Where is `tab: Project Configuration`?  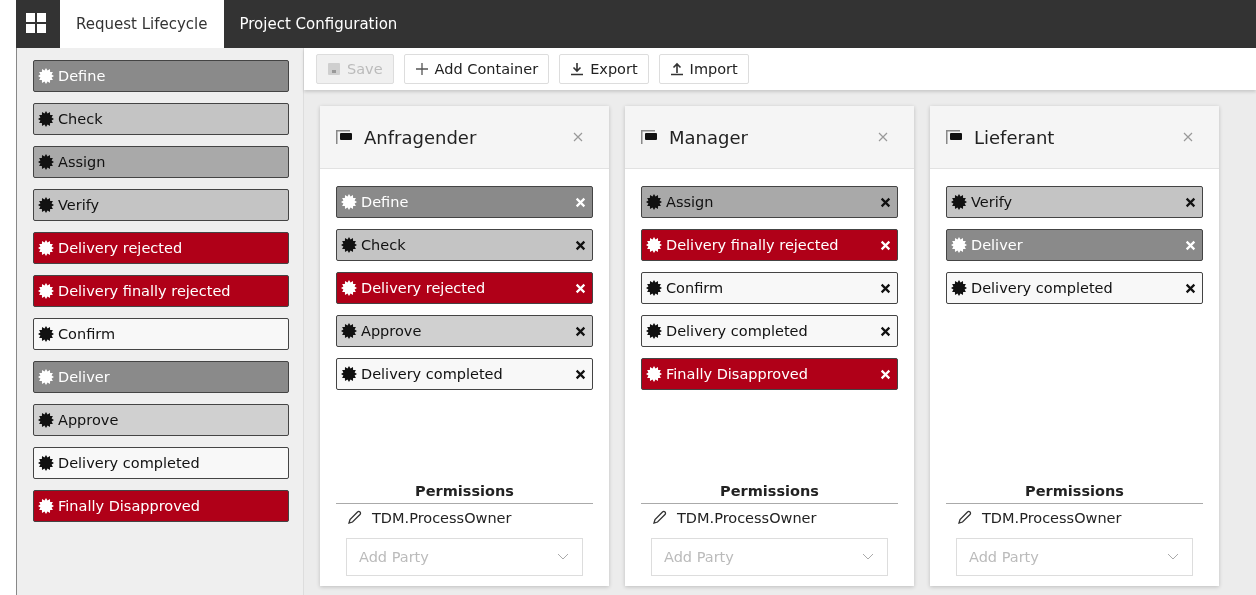
tab: Project Configuration is located at coordinates (318, 24).